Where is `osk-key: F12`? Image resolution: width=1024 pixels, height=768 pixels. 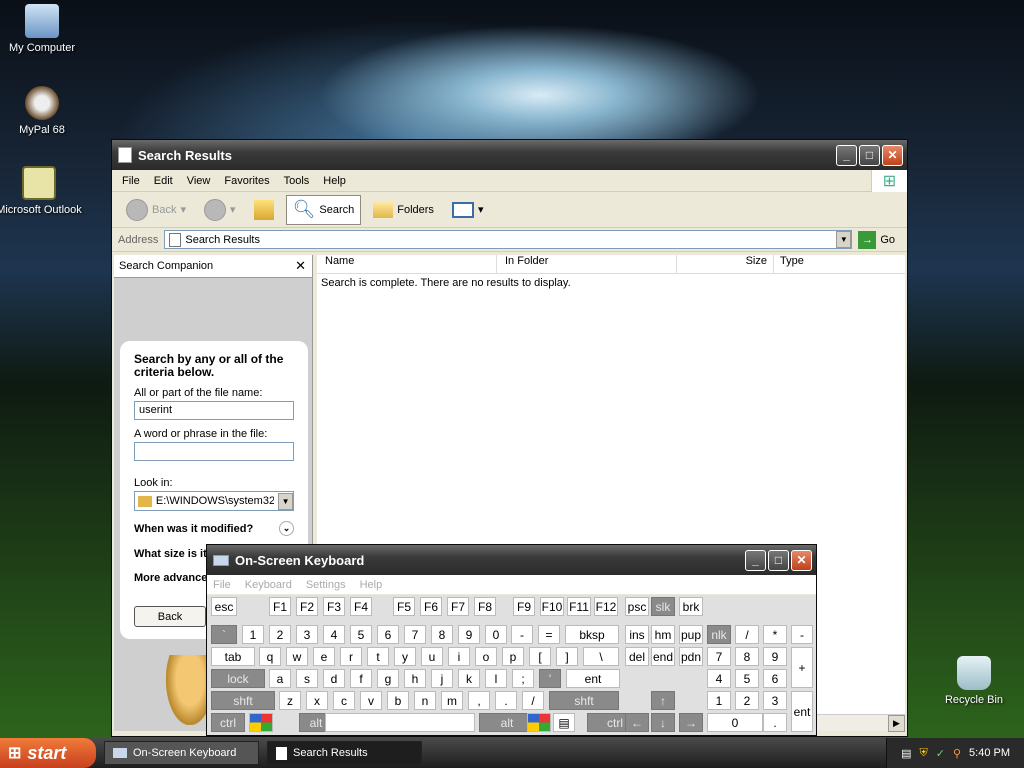 osk-key: F12 is located at coordinates (606, 606).